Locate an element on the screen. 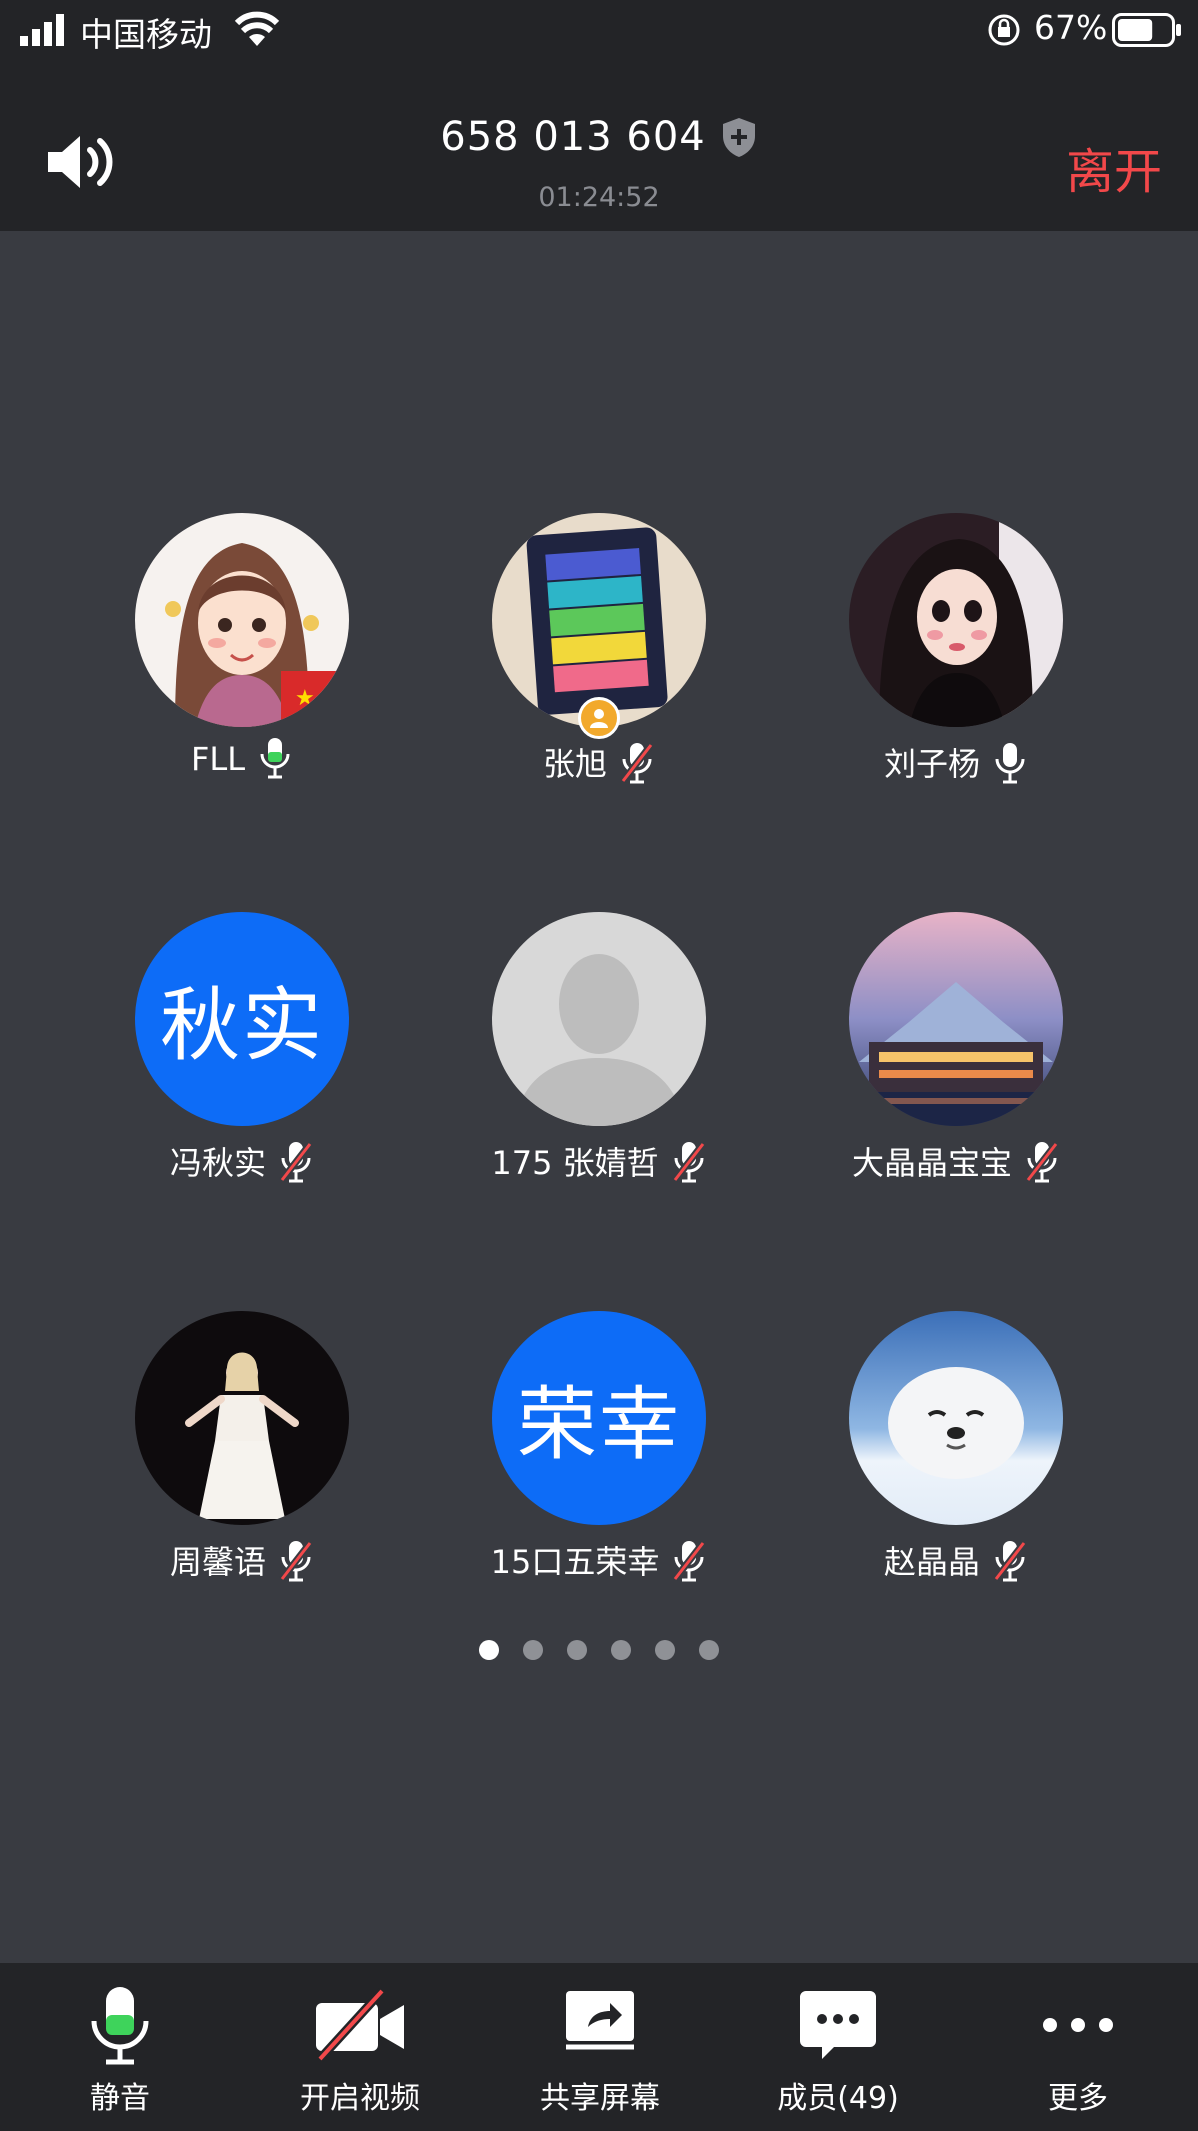 The height and width of the screenshot is (2131, 1198). more-button: 更多 is located at coordinates (1078, 2047).